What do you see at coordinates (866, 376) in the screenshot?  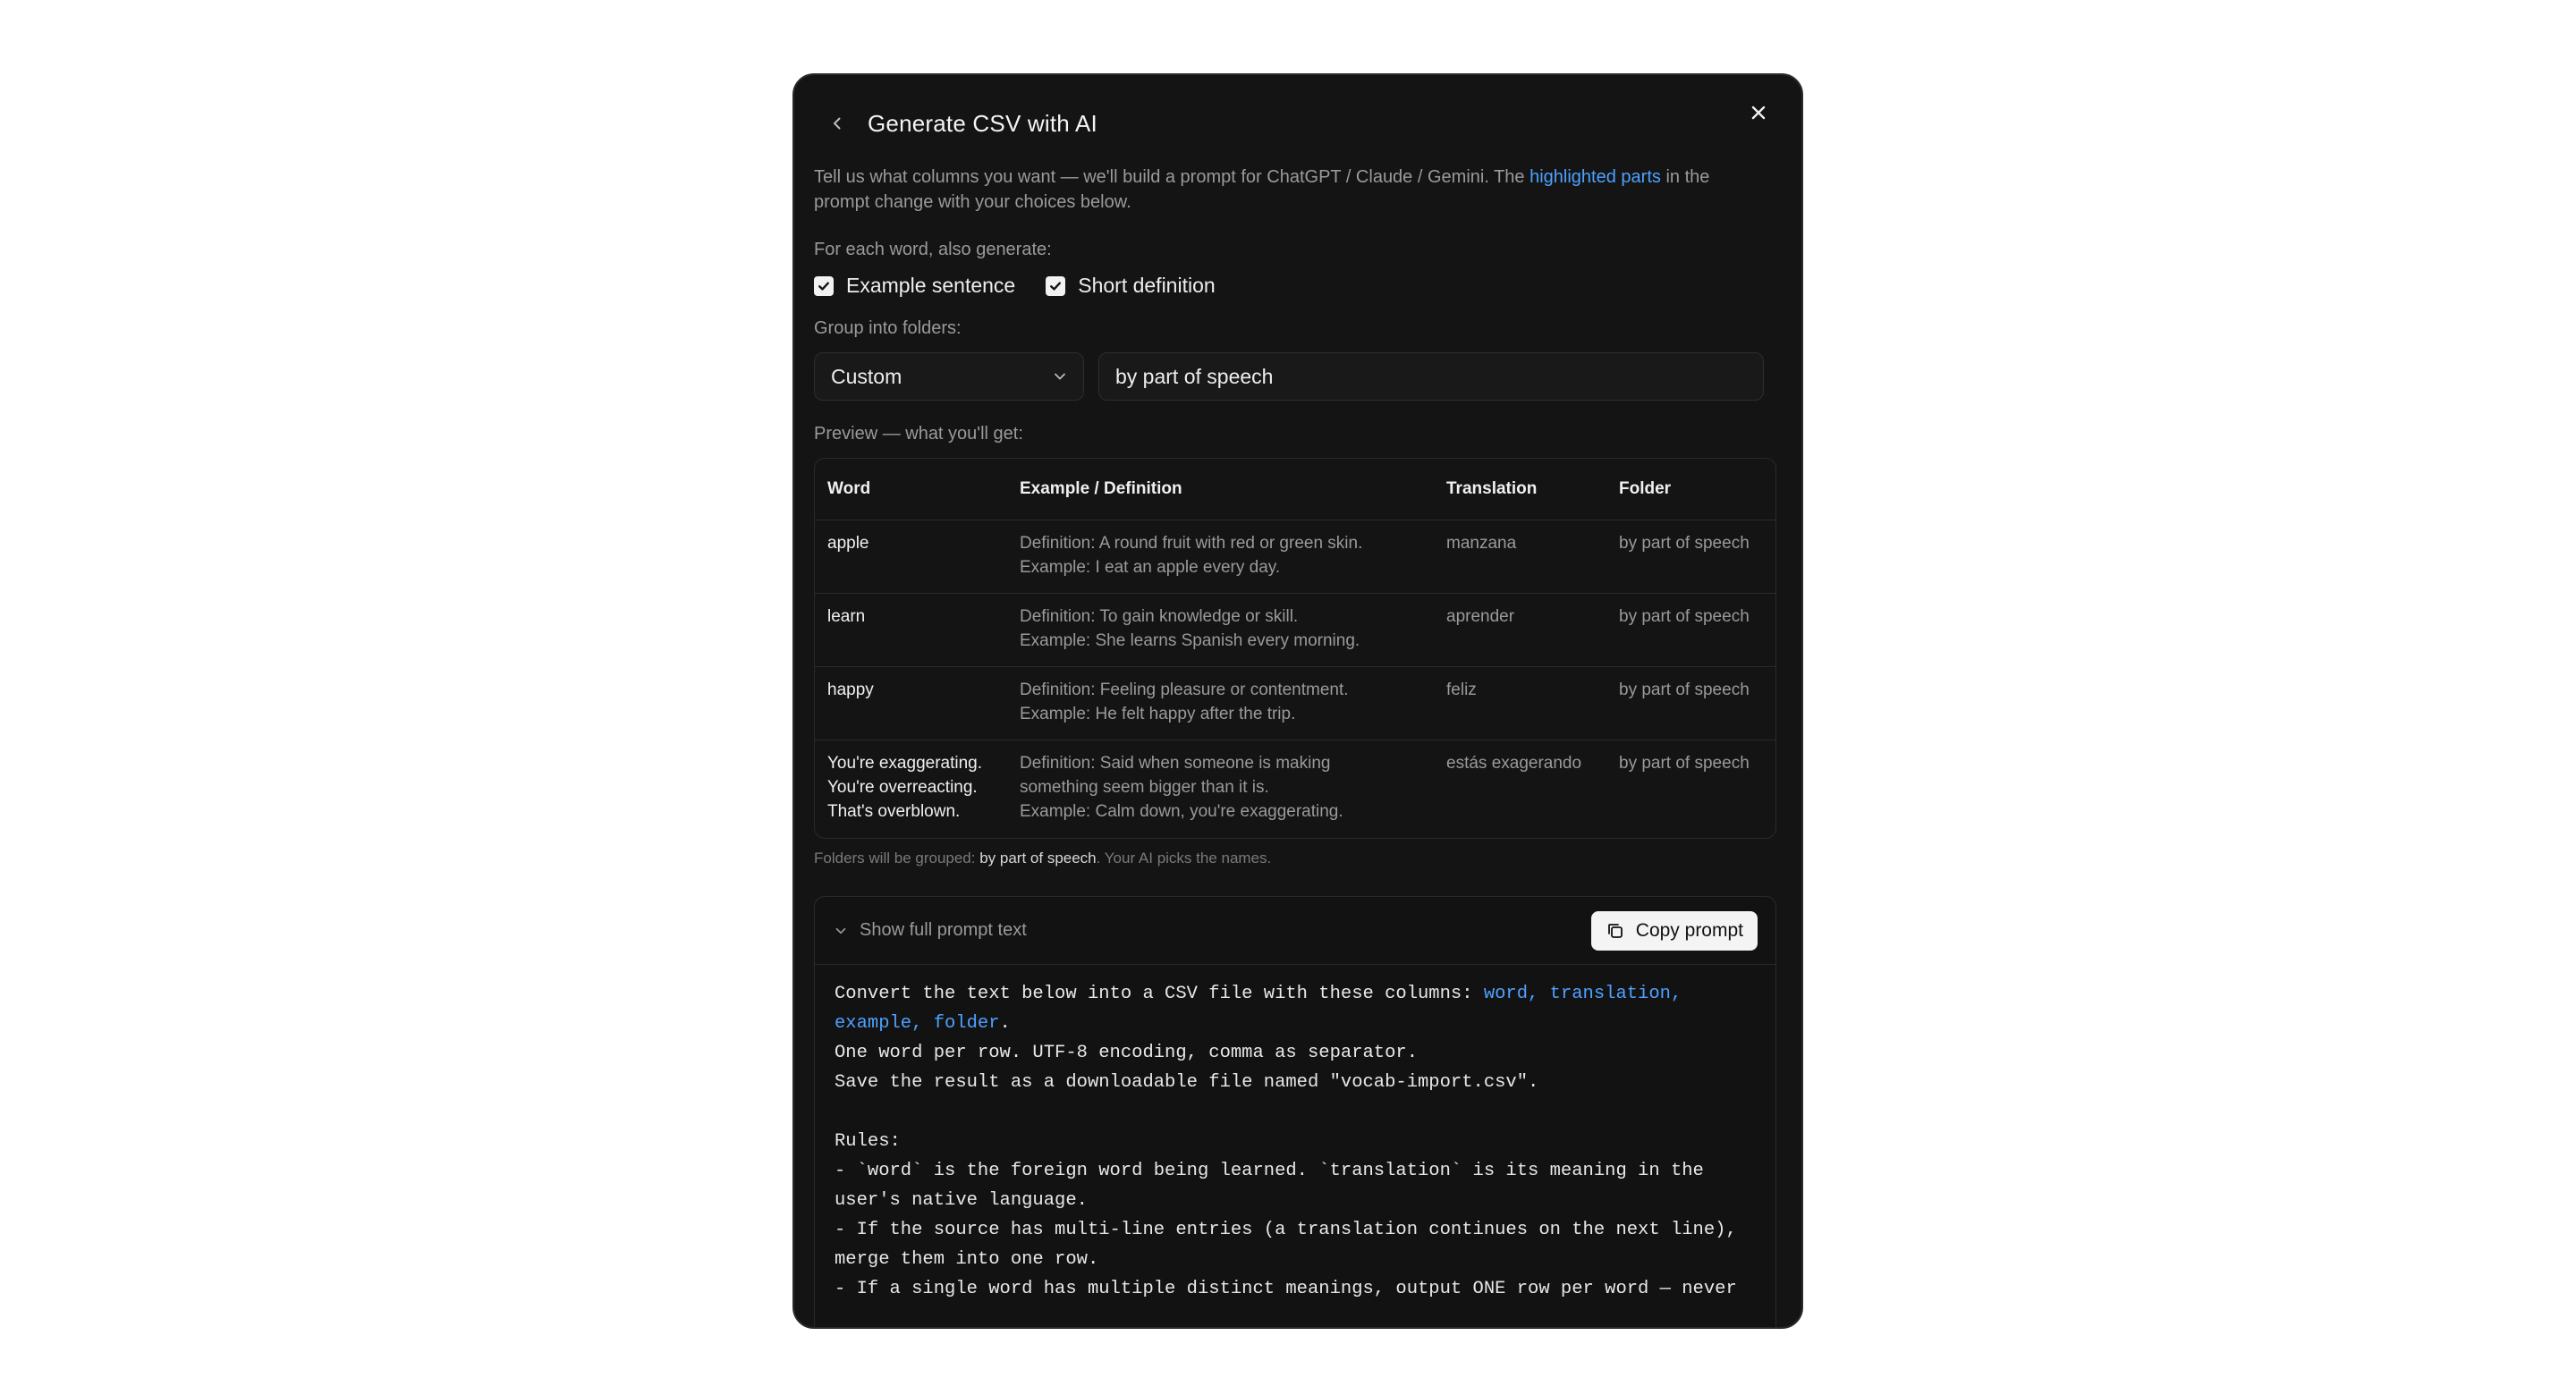 I see `select-value: Custom` at bounding box center [866, 376].